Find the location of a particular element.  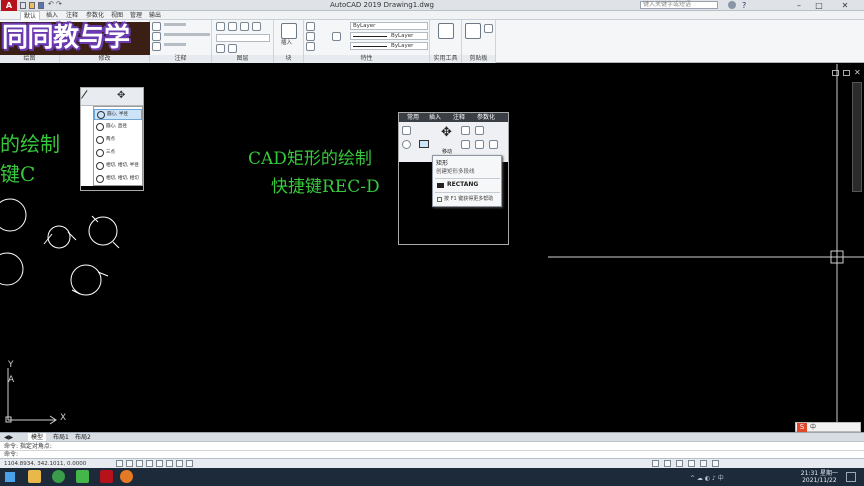

tab-view: 视图 is located at coordinates (117, 15).